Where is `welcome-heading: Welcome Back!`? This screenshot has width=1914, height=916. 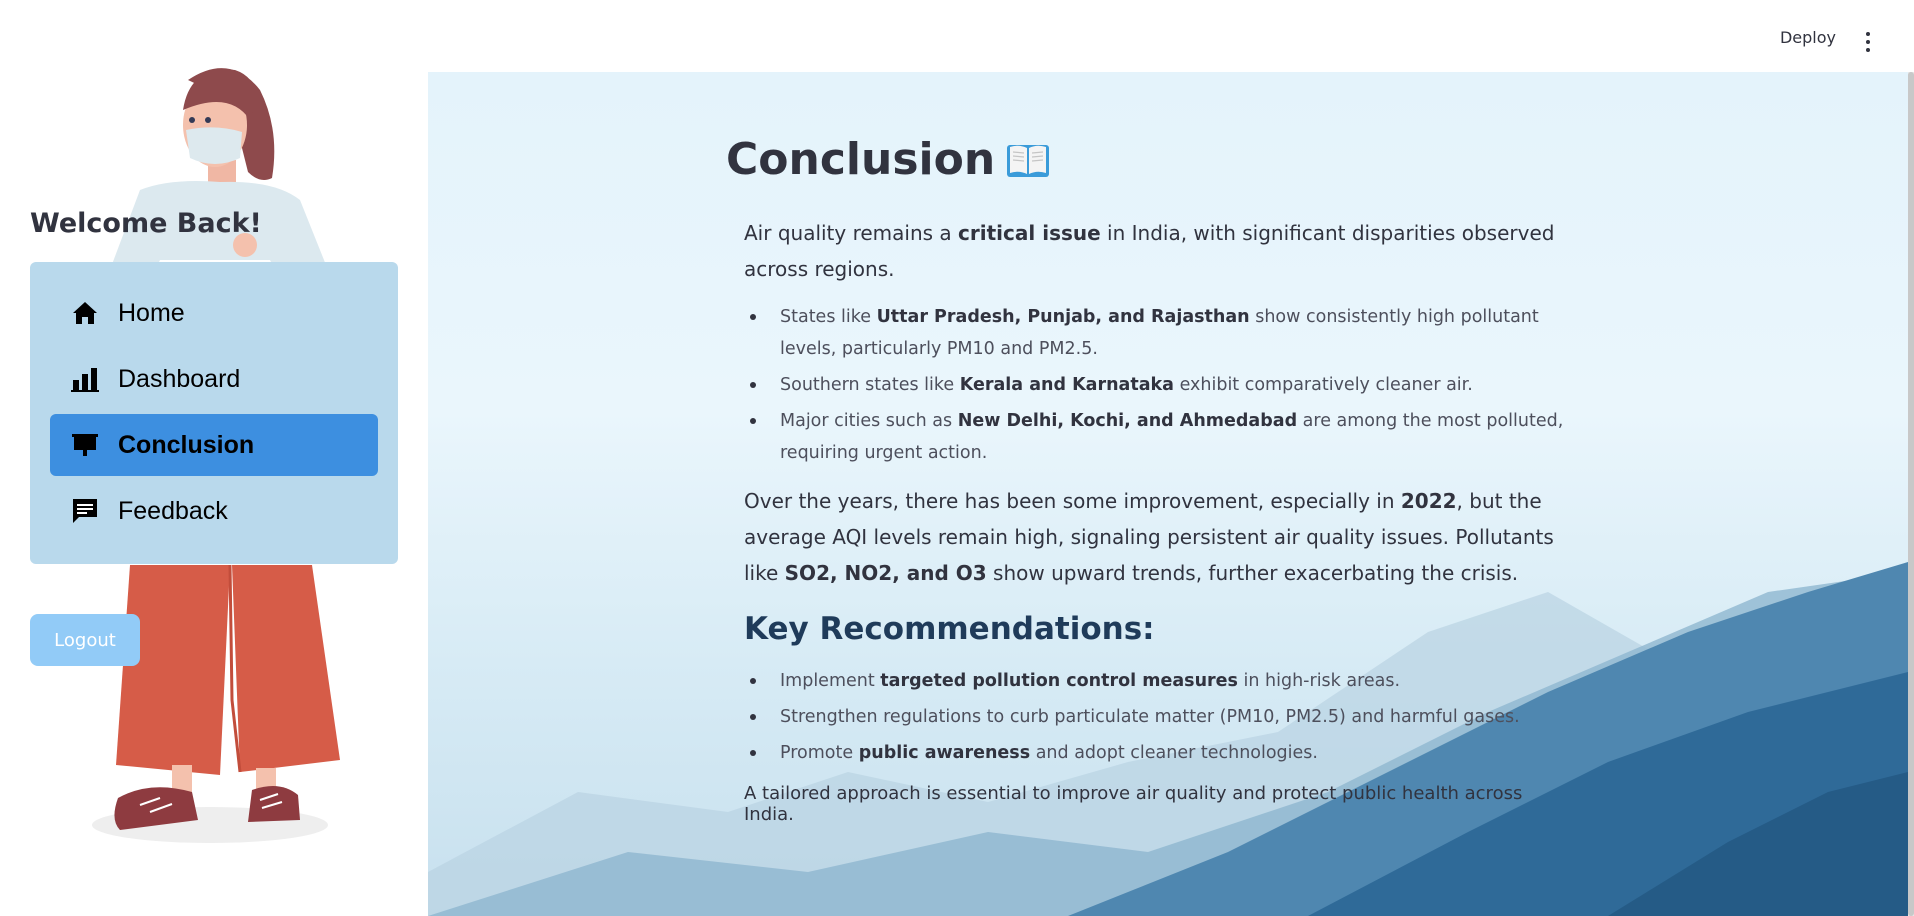
welcome-heading: Welcome Back! is located at coordinates (146, 223).